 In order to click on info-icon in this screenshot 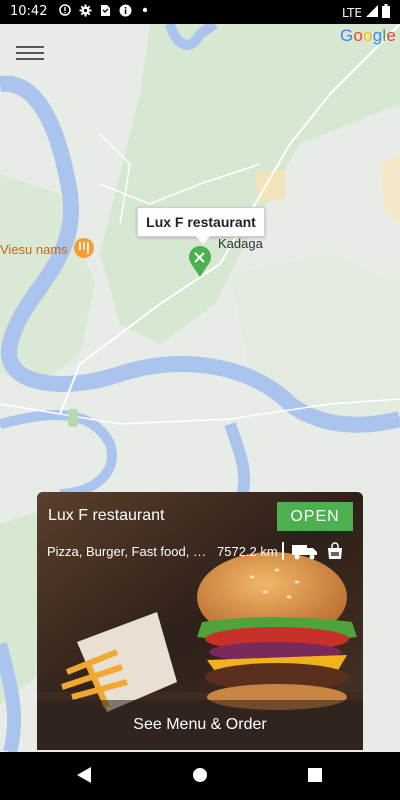, I will do `click(125, 10)`.